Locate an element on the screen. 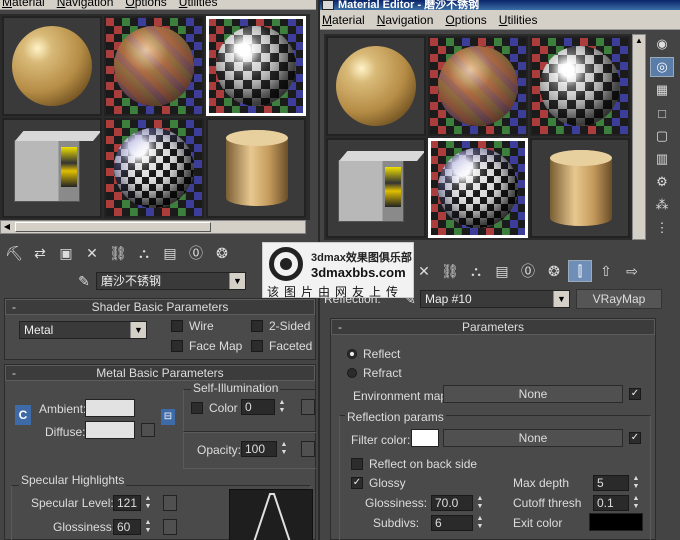 This screenshot has width=680, height=540. map-type-button: VRayMap is located at coordinates (619, 299).